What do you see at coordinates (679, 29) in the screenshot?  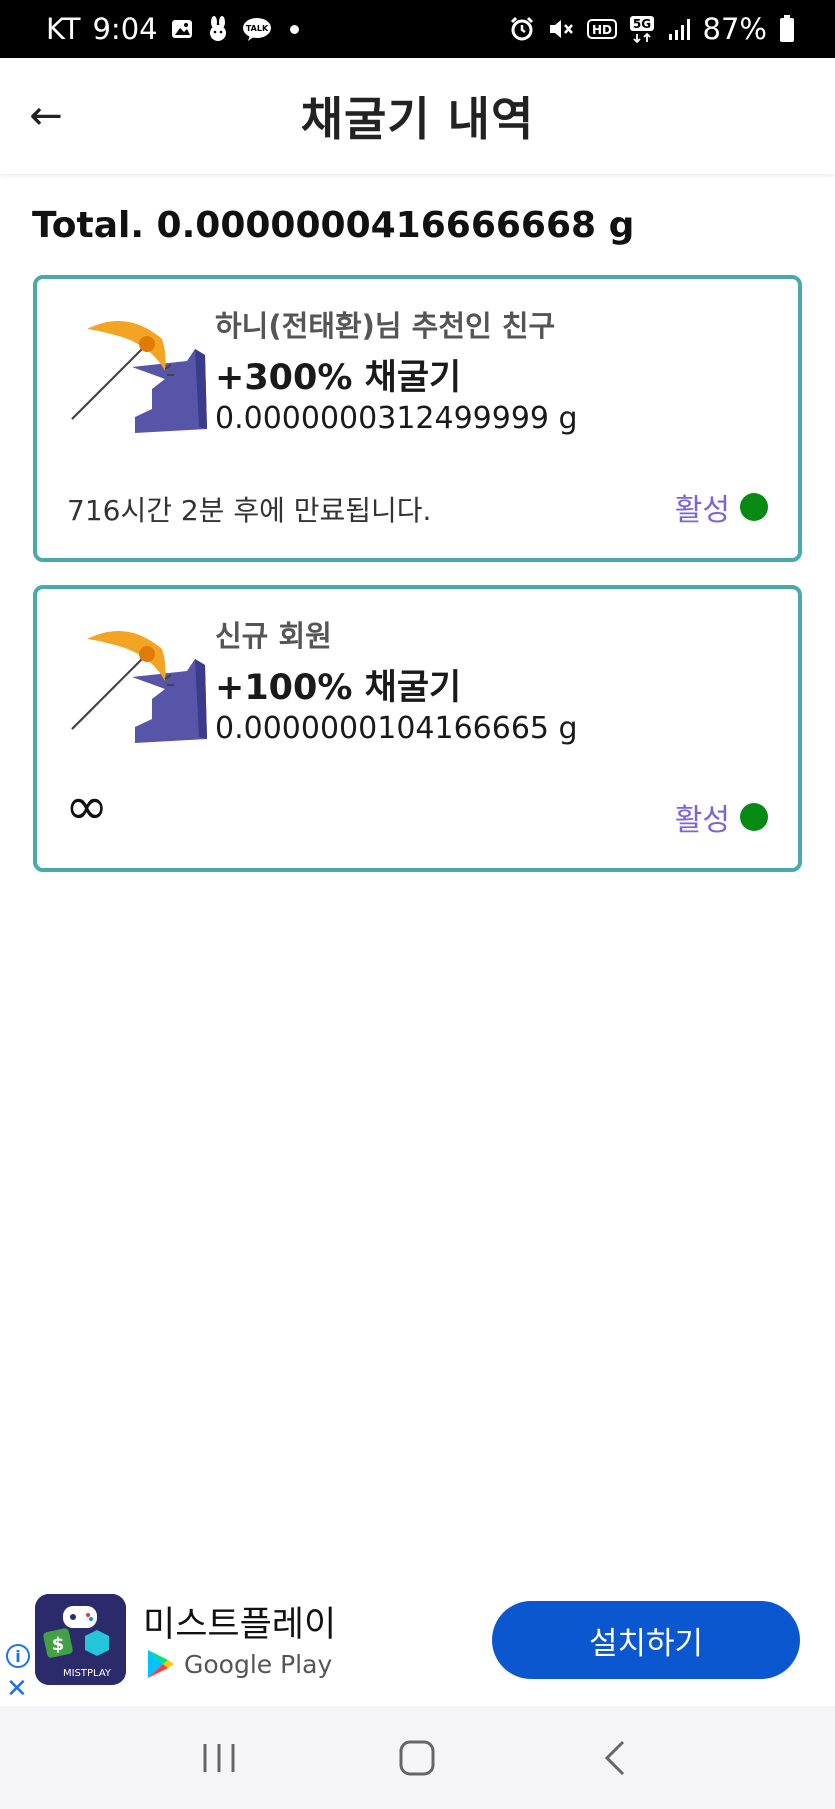 I see `signal-icon` at bounding box center [679, 29].